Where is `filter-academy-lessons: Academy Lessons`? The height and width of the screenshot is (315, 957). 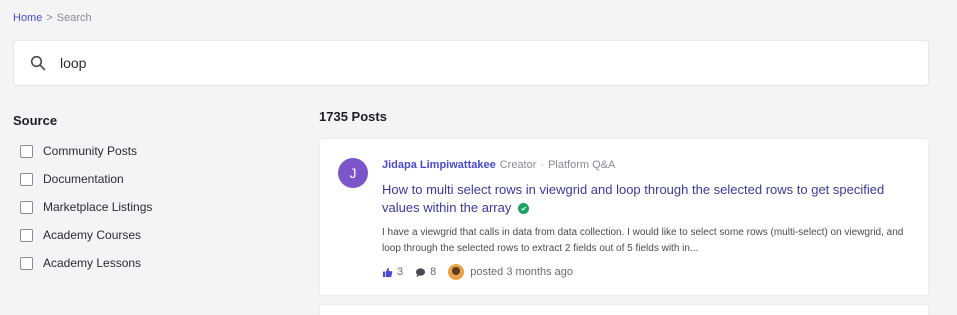
filter-academy-lessons: Academy Lessons is located at coordinates (86, 263).